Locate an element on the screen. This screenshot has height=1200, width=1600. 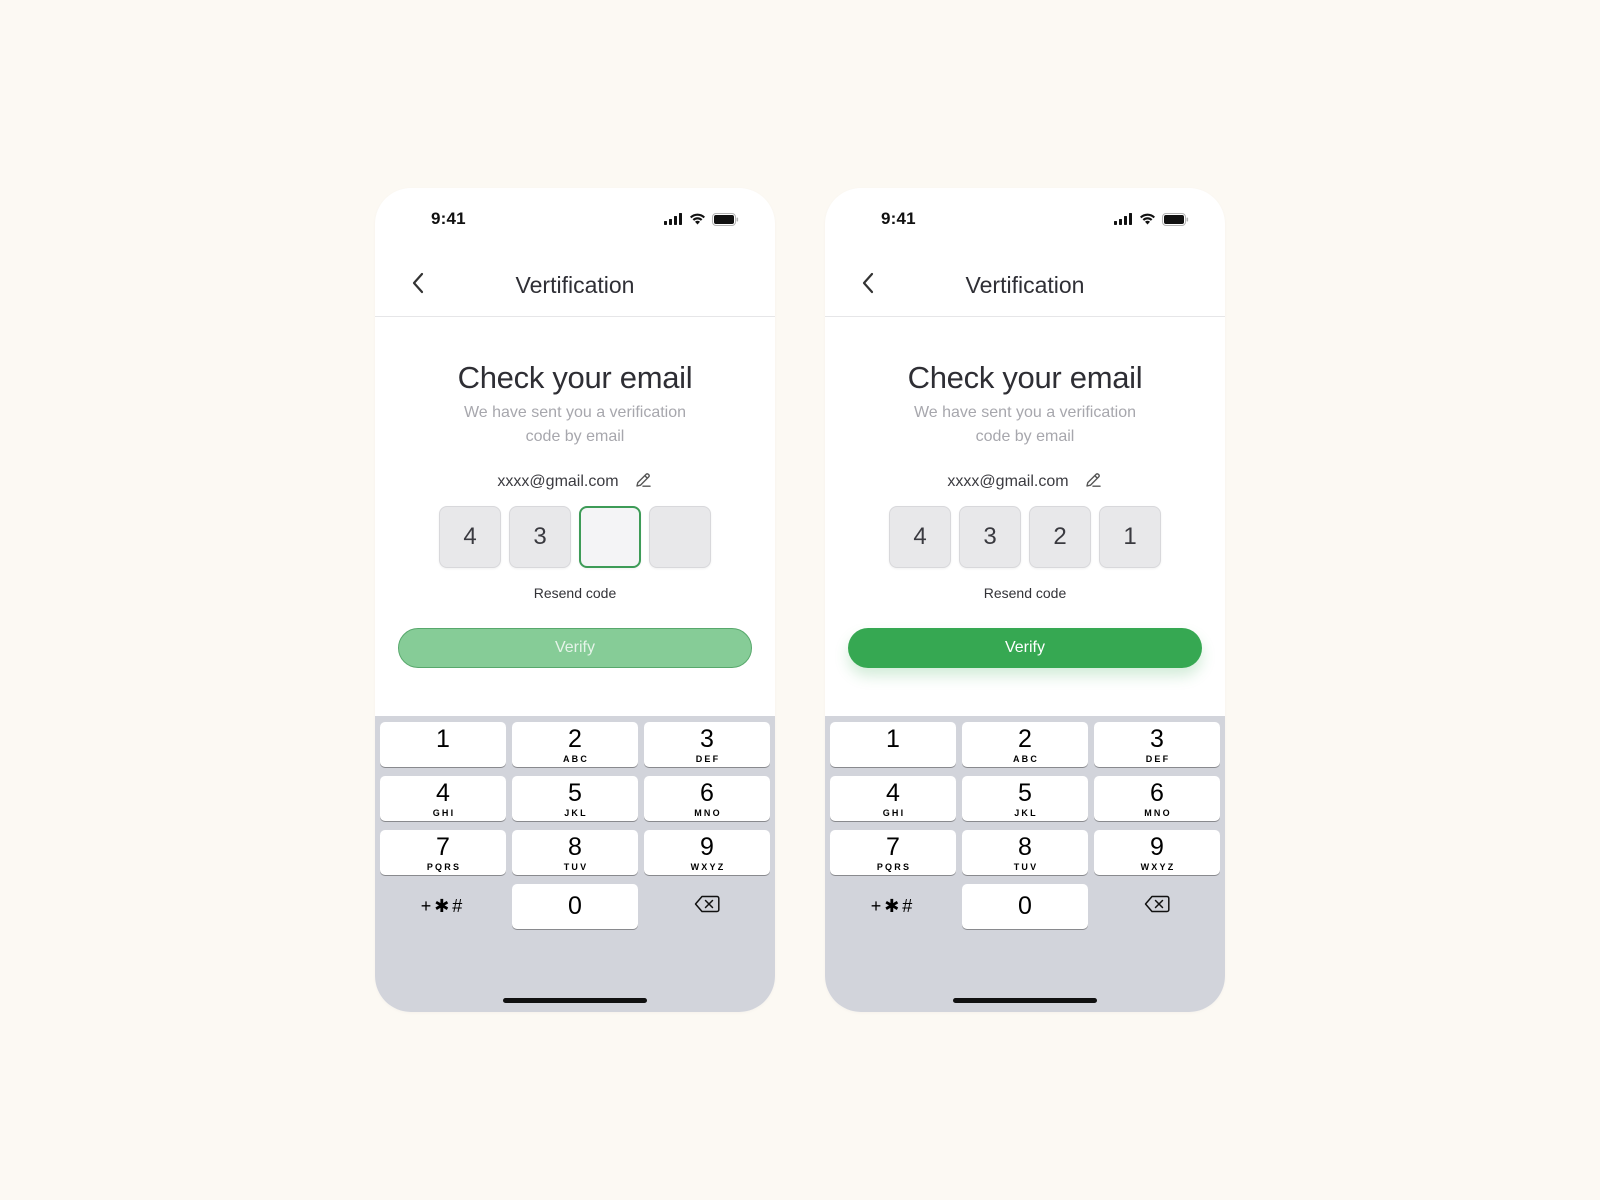
code-input-row: 4 3 2 1 is located at coordinates (1025, 537).